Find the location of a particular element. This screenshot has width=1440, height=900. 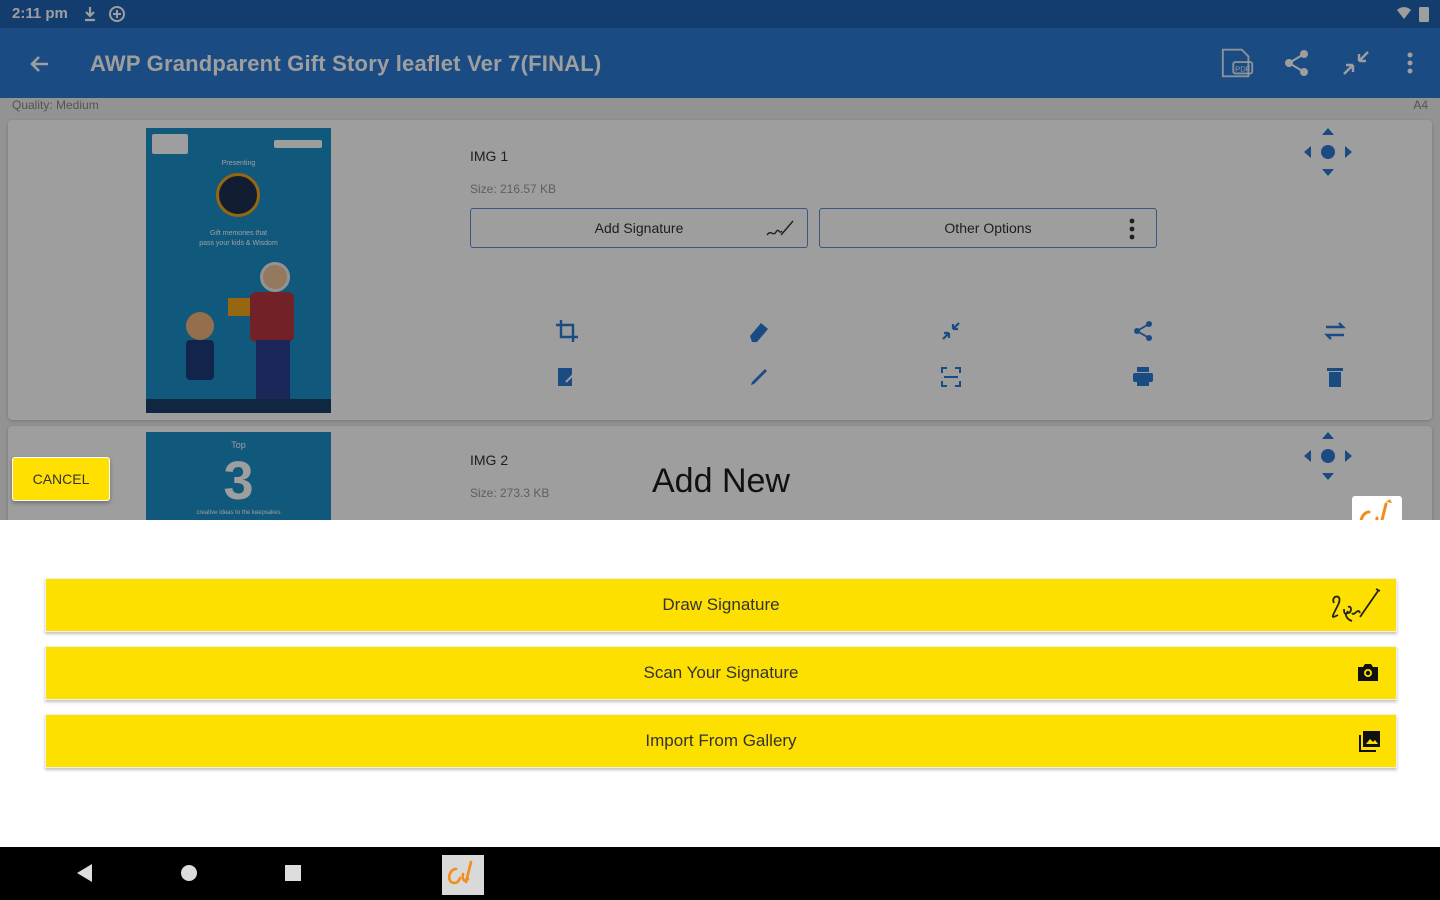

app-logo-icon is located at coordinates (460, 872).